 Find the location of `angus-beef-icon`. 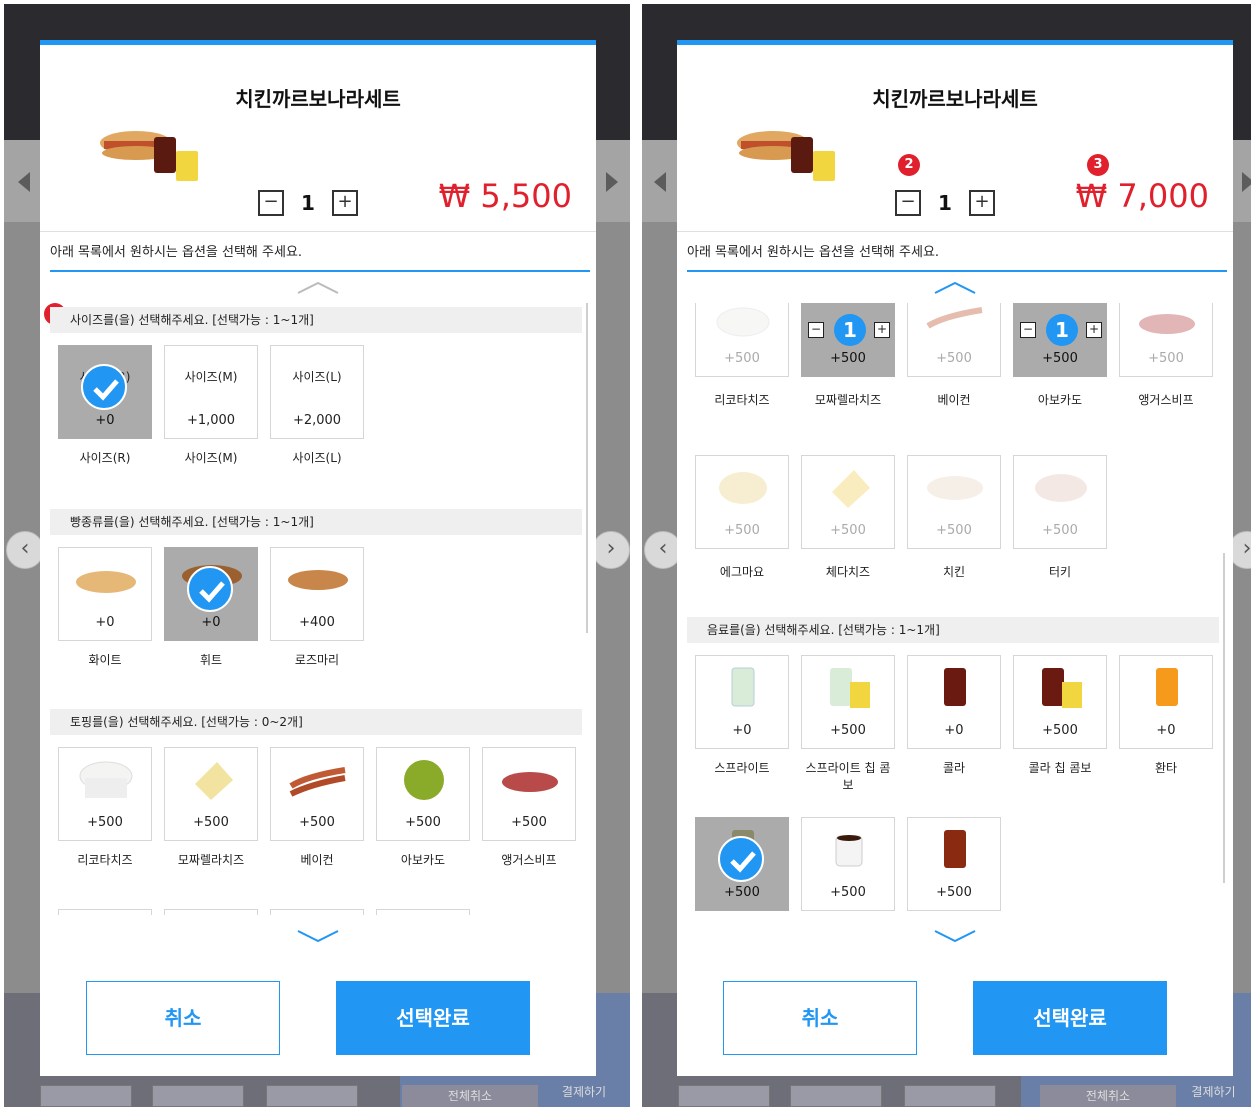

angus-beef-icon is located at coordinates (530, 782).